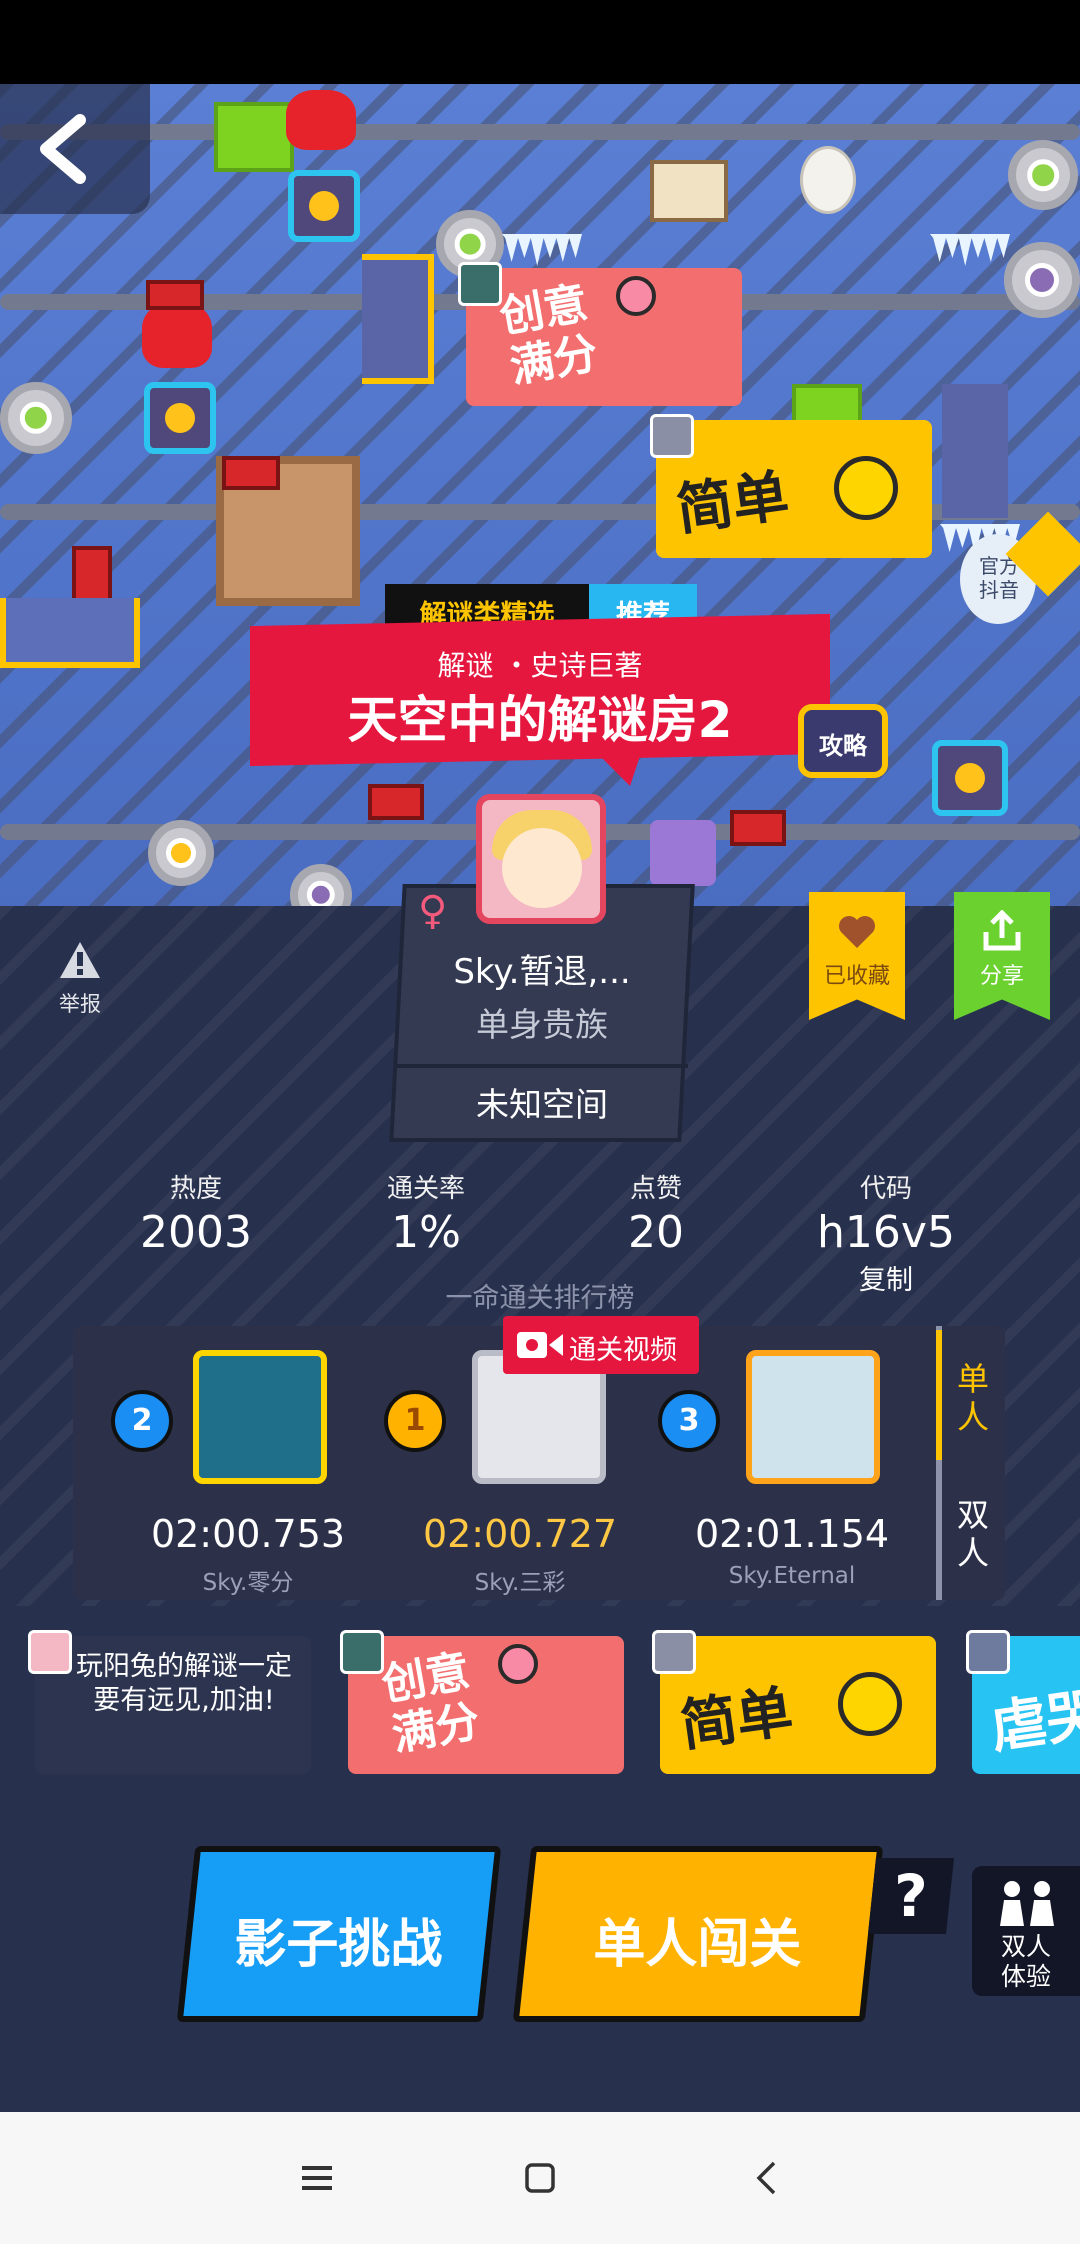 This screenshot has height=2244, width=1080. I want to click on solo-play-button: 单人闯关, so click(698, 1934).